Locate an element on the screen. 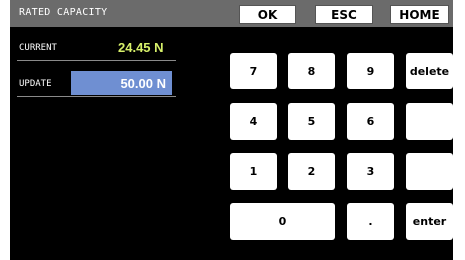  ok-button: OK is located at coordinates (267, 14).